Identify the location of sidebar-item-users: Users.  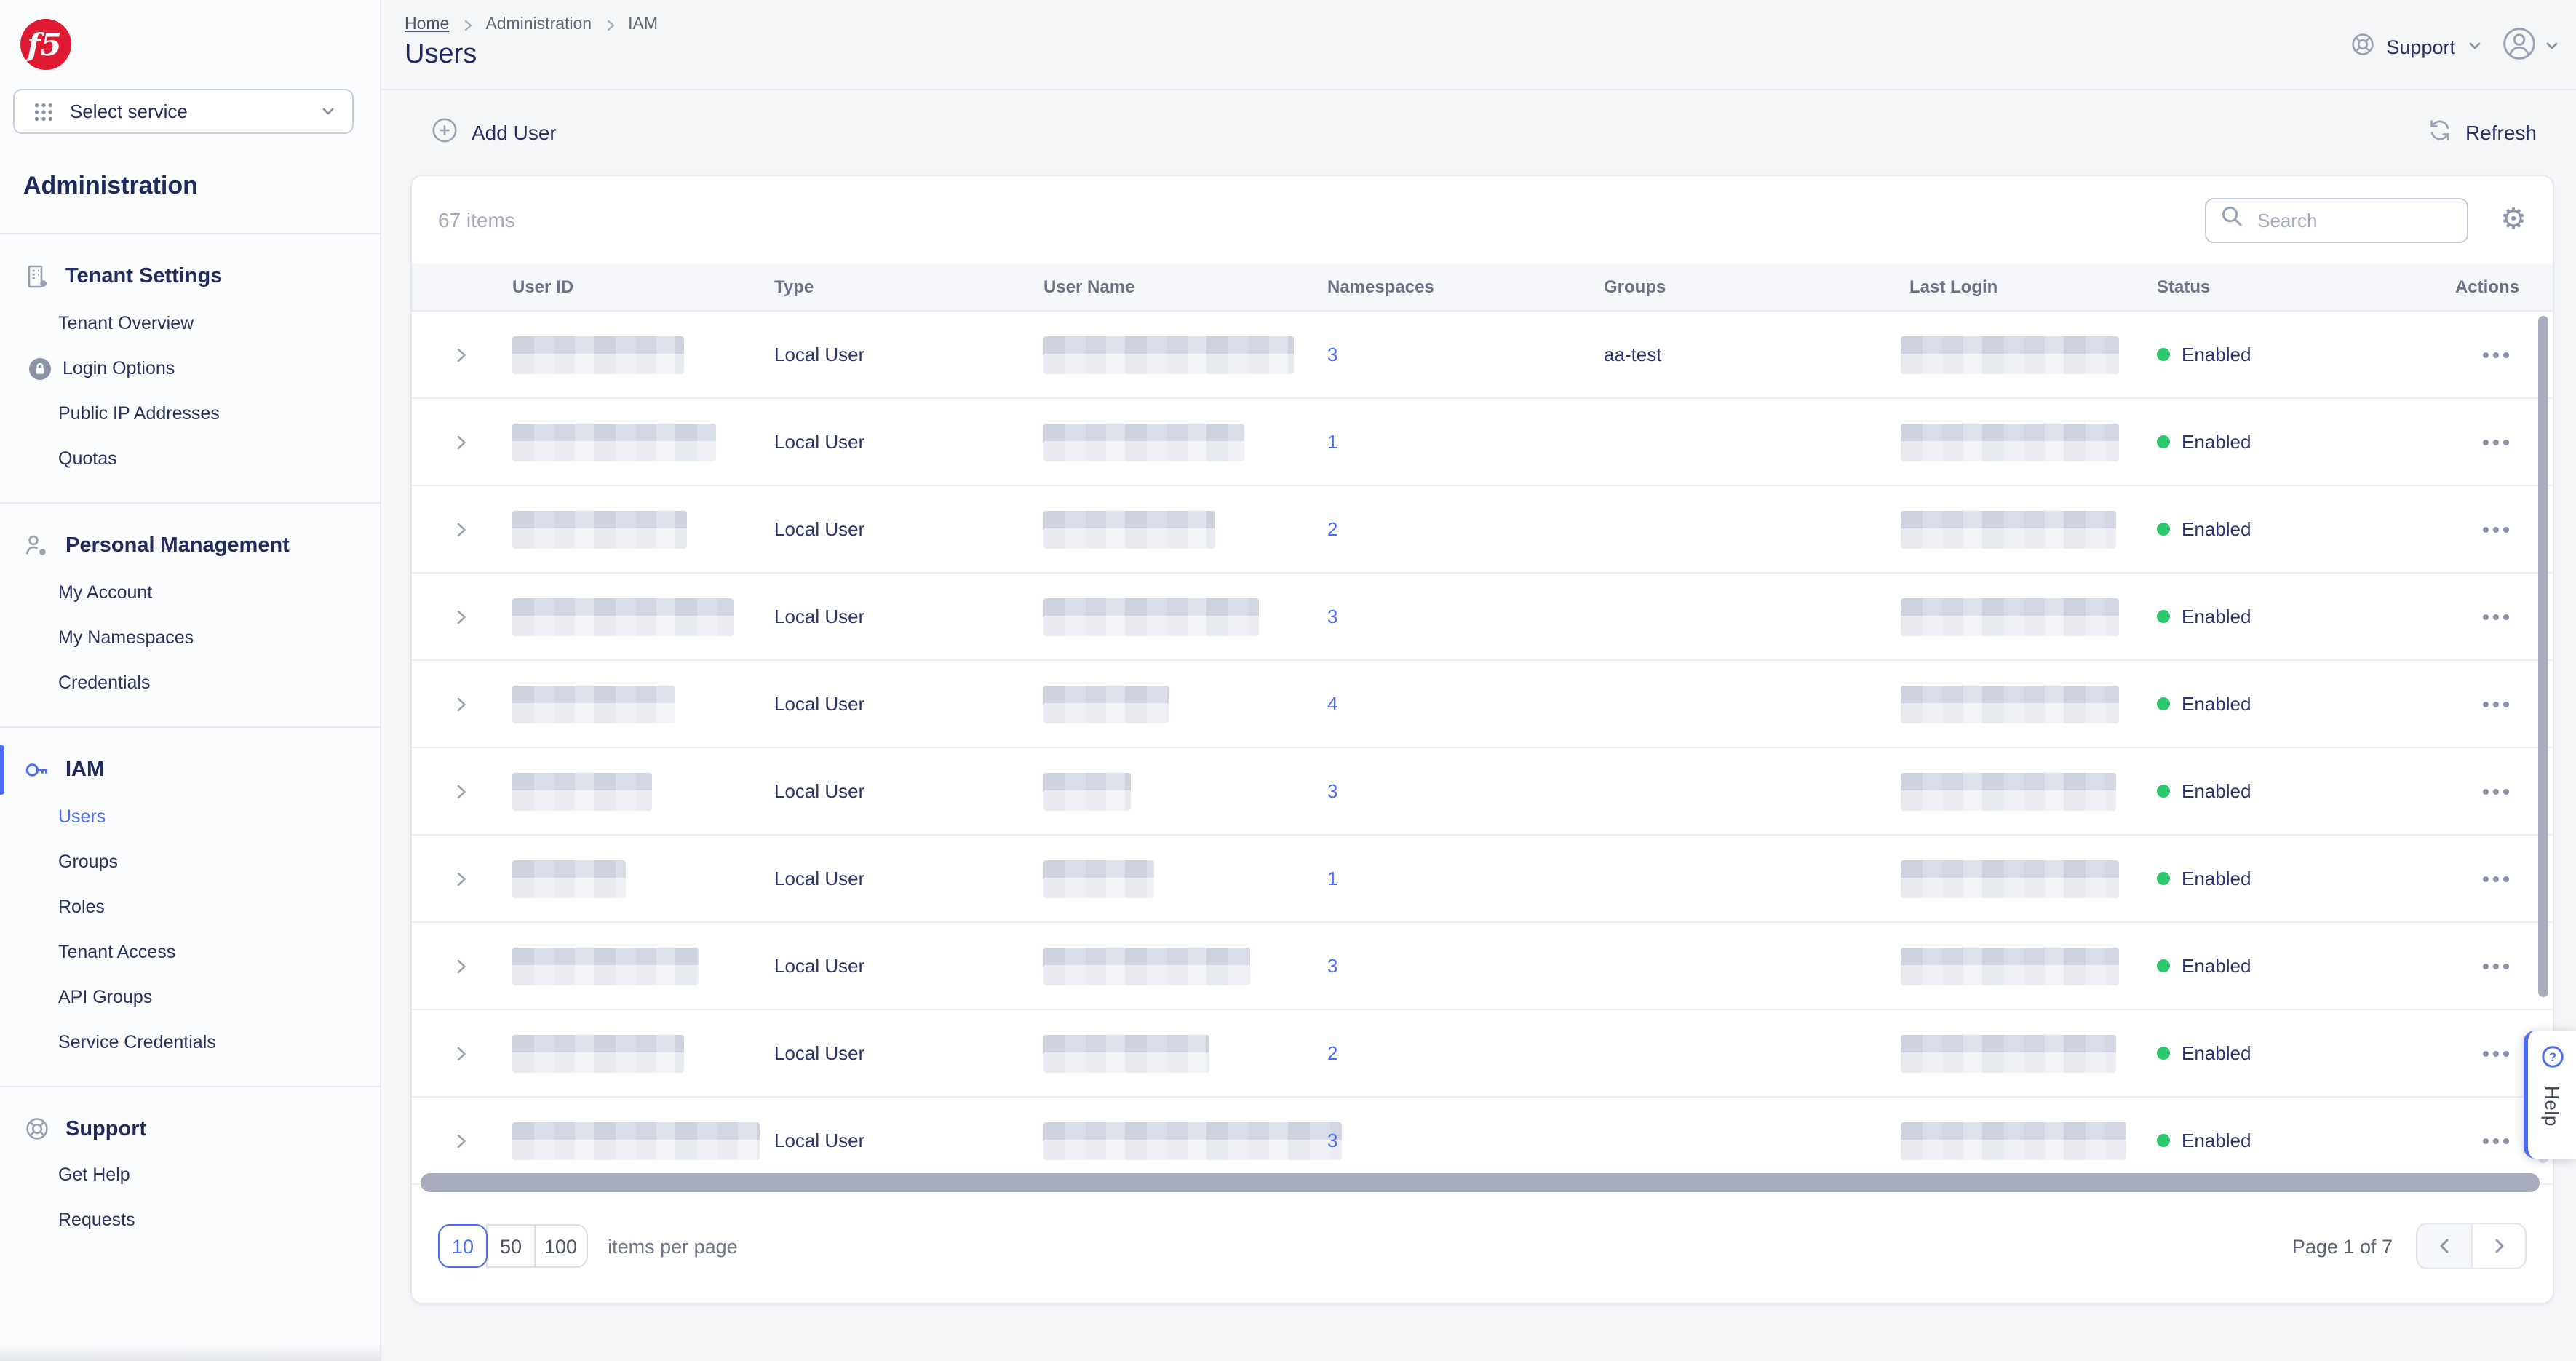
(190, 817).